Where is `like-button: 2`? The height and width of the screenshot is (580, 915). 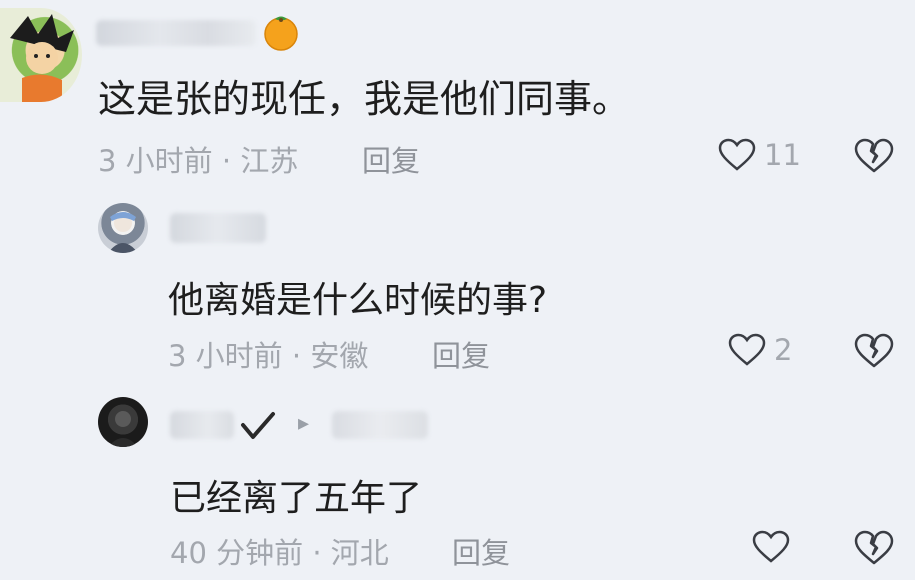 like-button: 2 is located at coordinates (760, 350).